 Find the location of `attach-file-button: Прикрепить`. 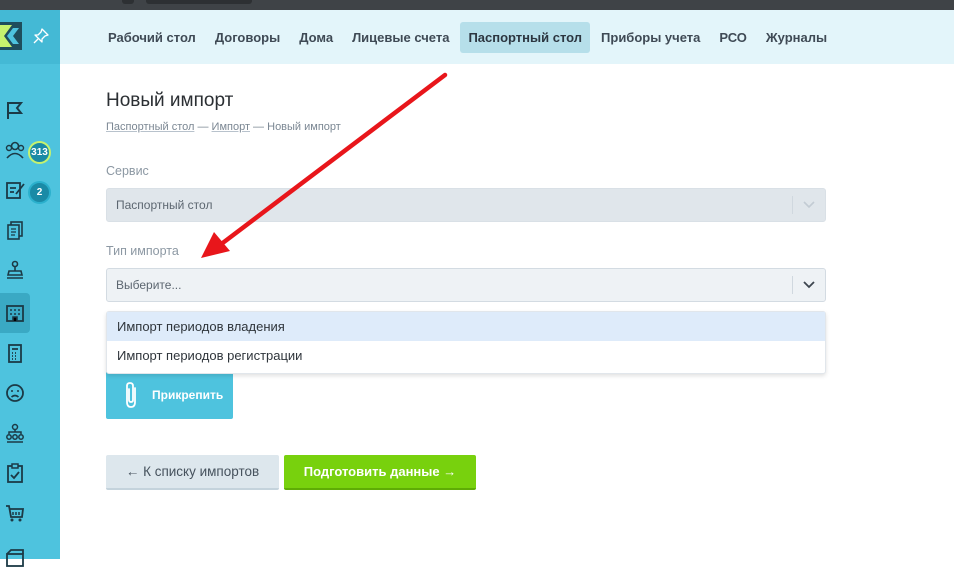

attach-file-button: Прикрепить is located at coordinates (169, 395).